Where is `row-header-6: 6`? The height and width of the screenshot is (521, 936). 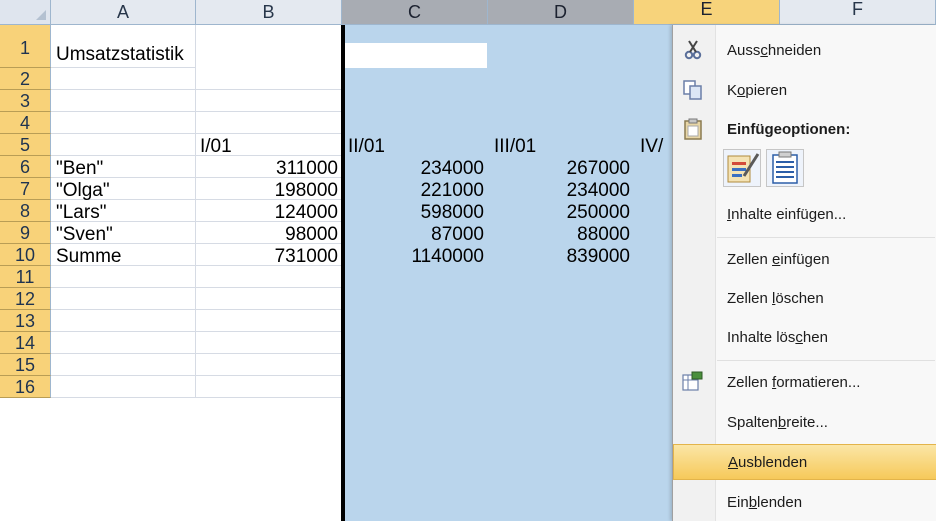 row-header-6: 6 is located at coordinates (25, 167).